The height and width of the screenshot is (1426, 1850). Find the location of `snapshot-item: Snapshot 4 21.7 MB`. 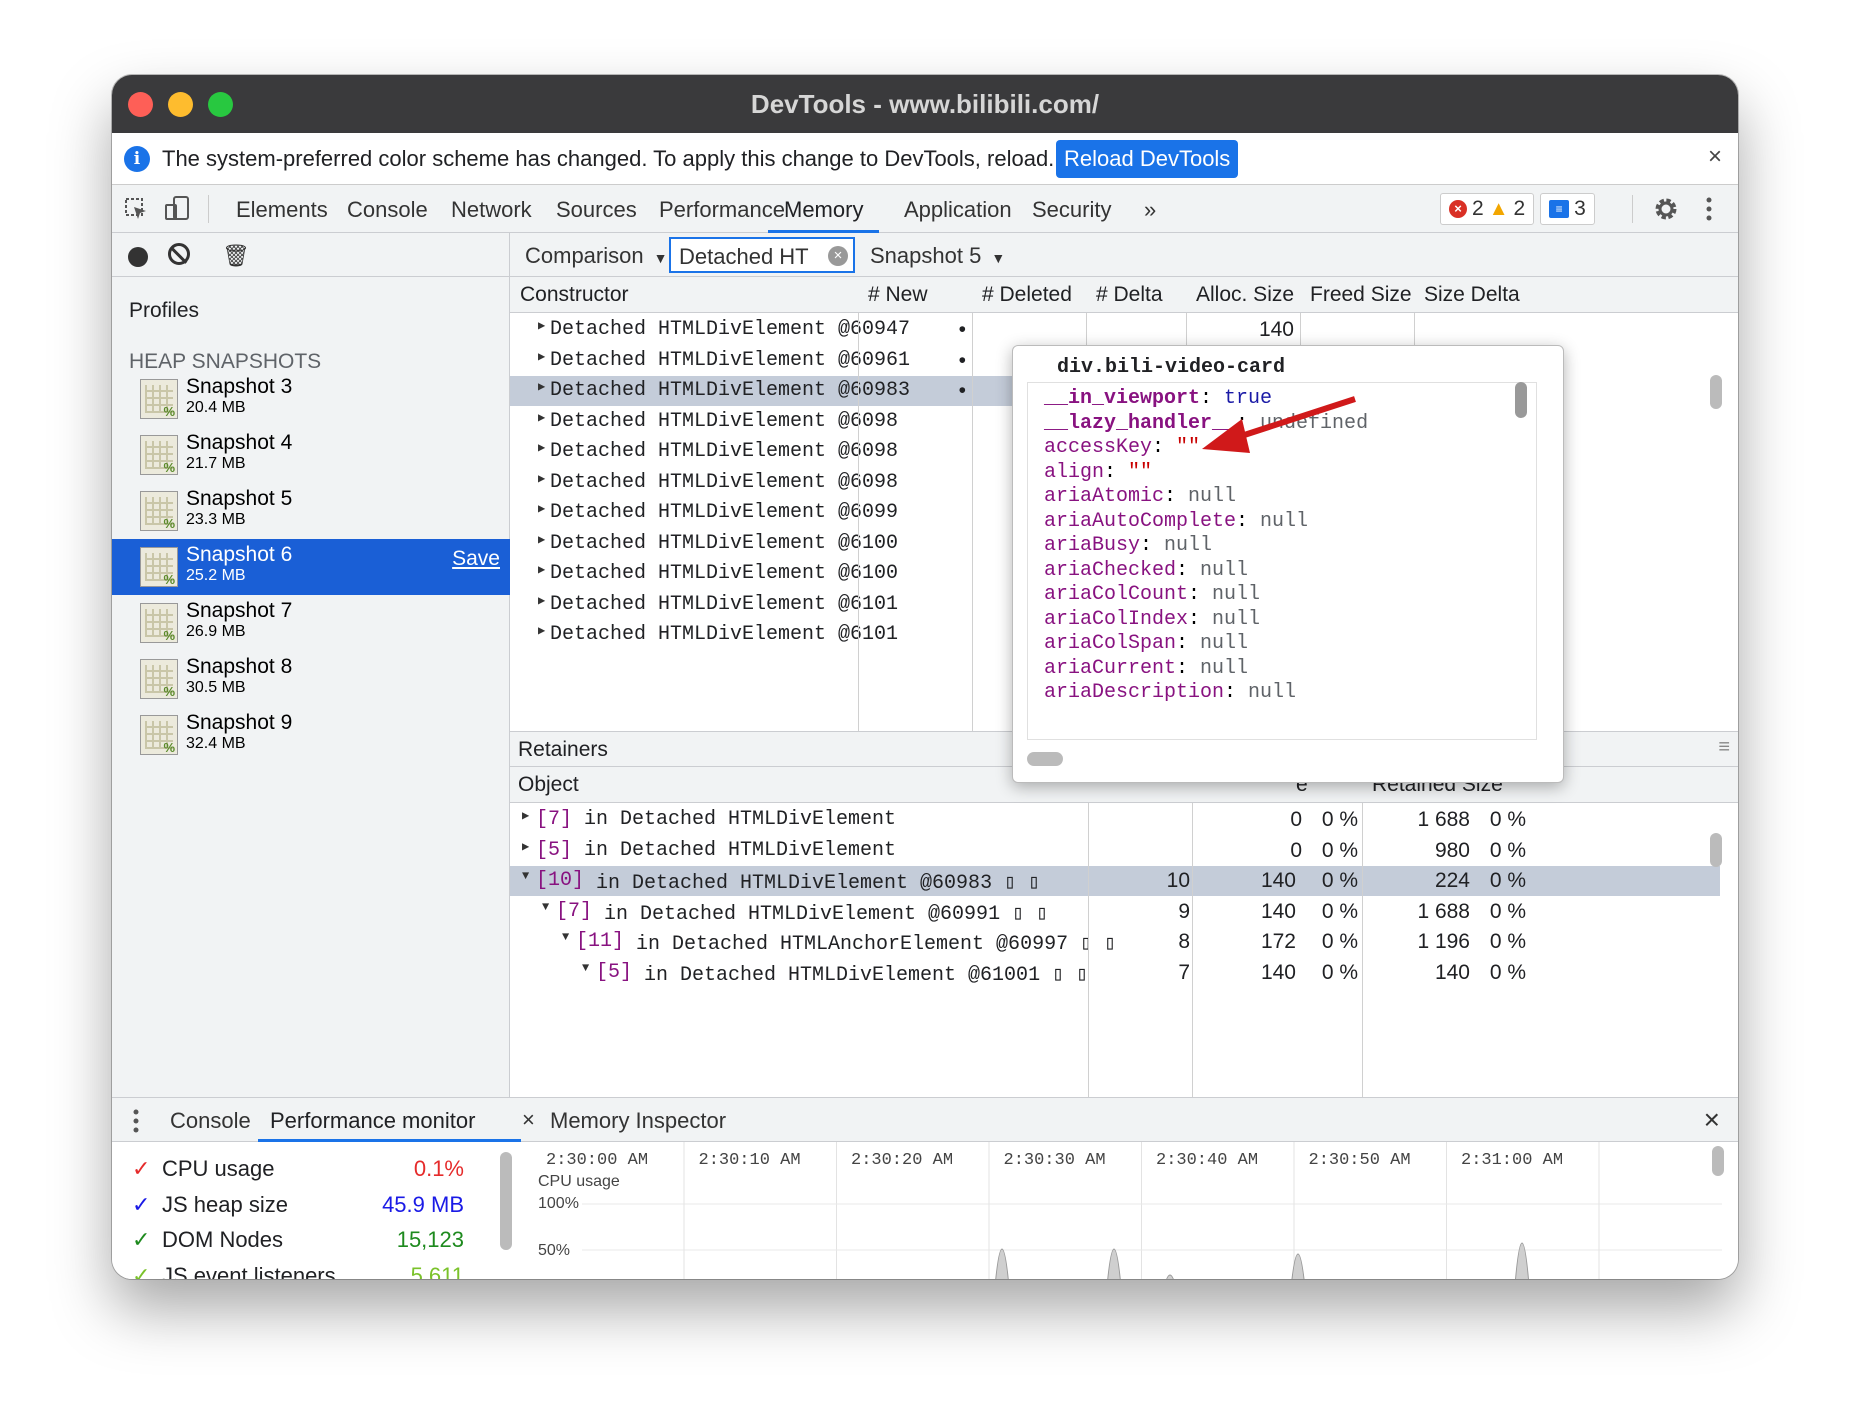

snapshot-item: Snapshot 4 21.7 MB is located at coordinates (311, 455).